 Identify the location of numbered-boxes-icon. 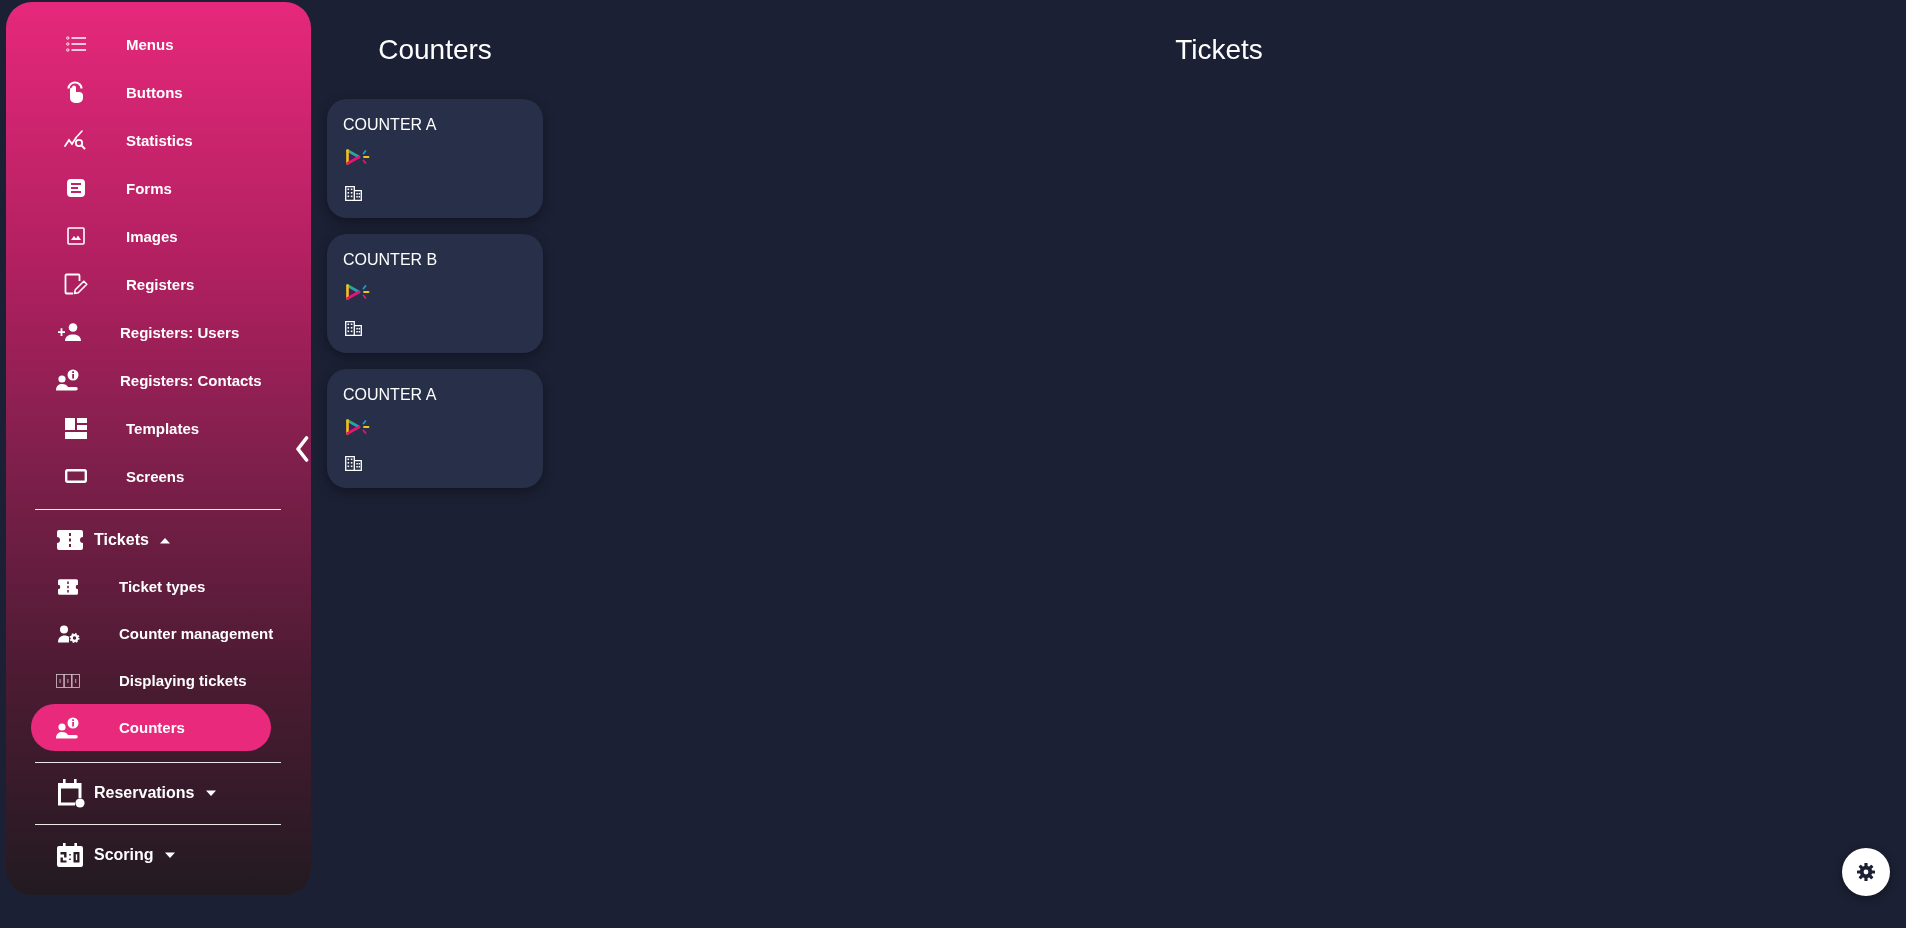
(68, 680).